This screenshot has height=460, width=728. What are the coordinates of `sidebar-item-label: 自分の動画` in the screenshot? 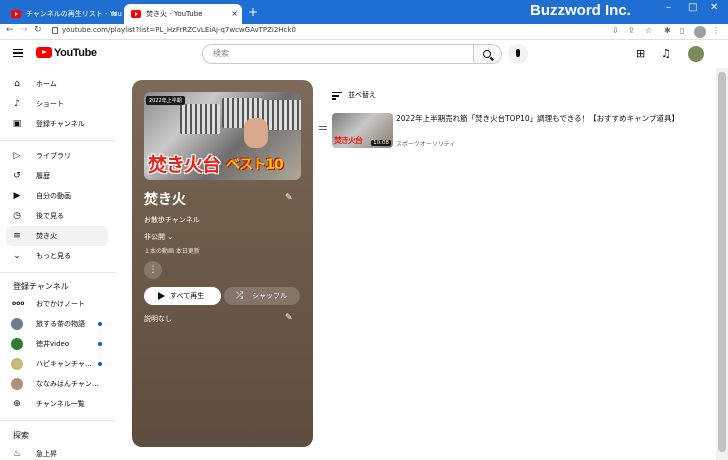 It's located at (53, 196).